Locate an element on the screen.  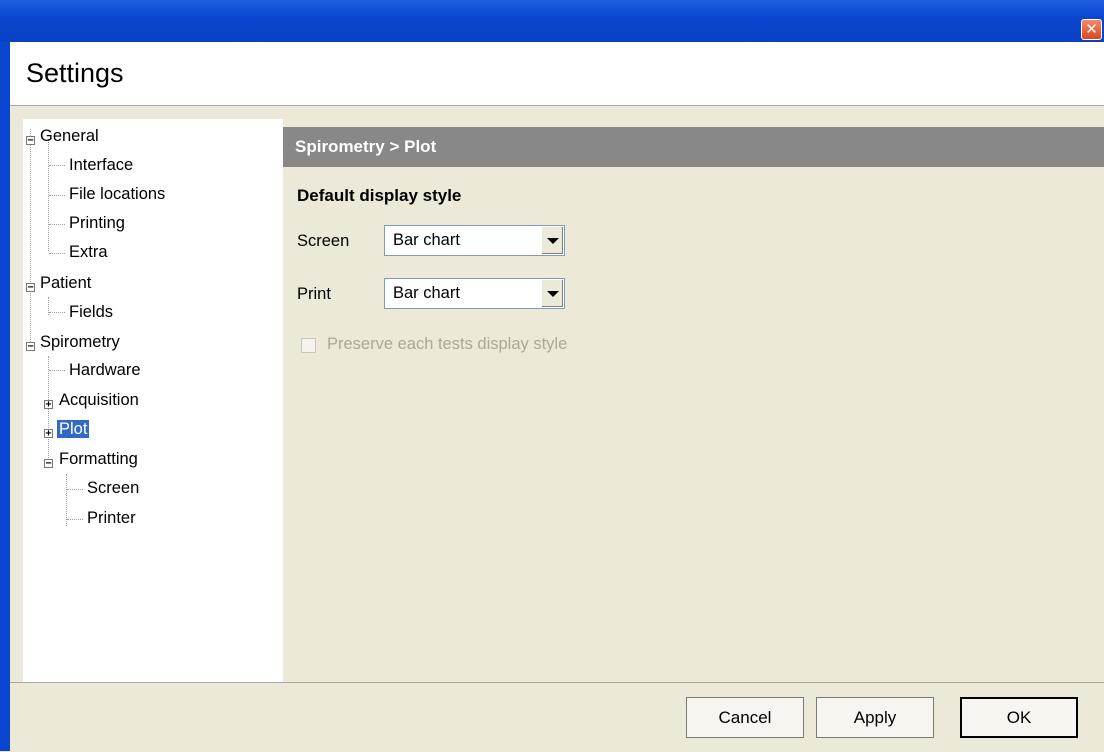
cancel-button: Cancel is located at coordinates (745, 717).